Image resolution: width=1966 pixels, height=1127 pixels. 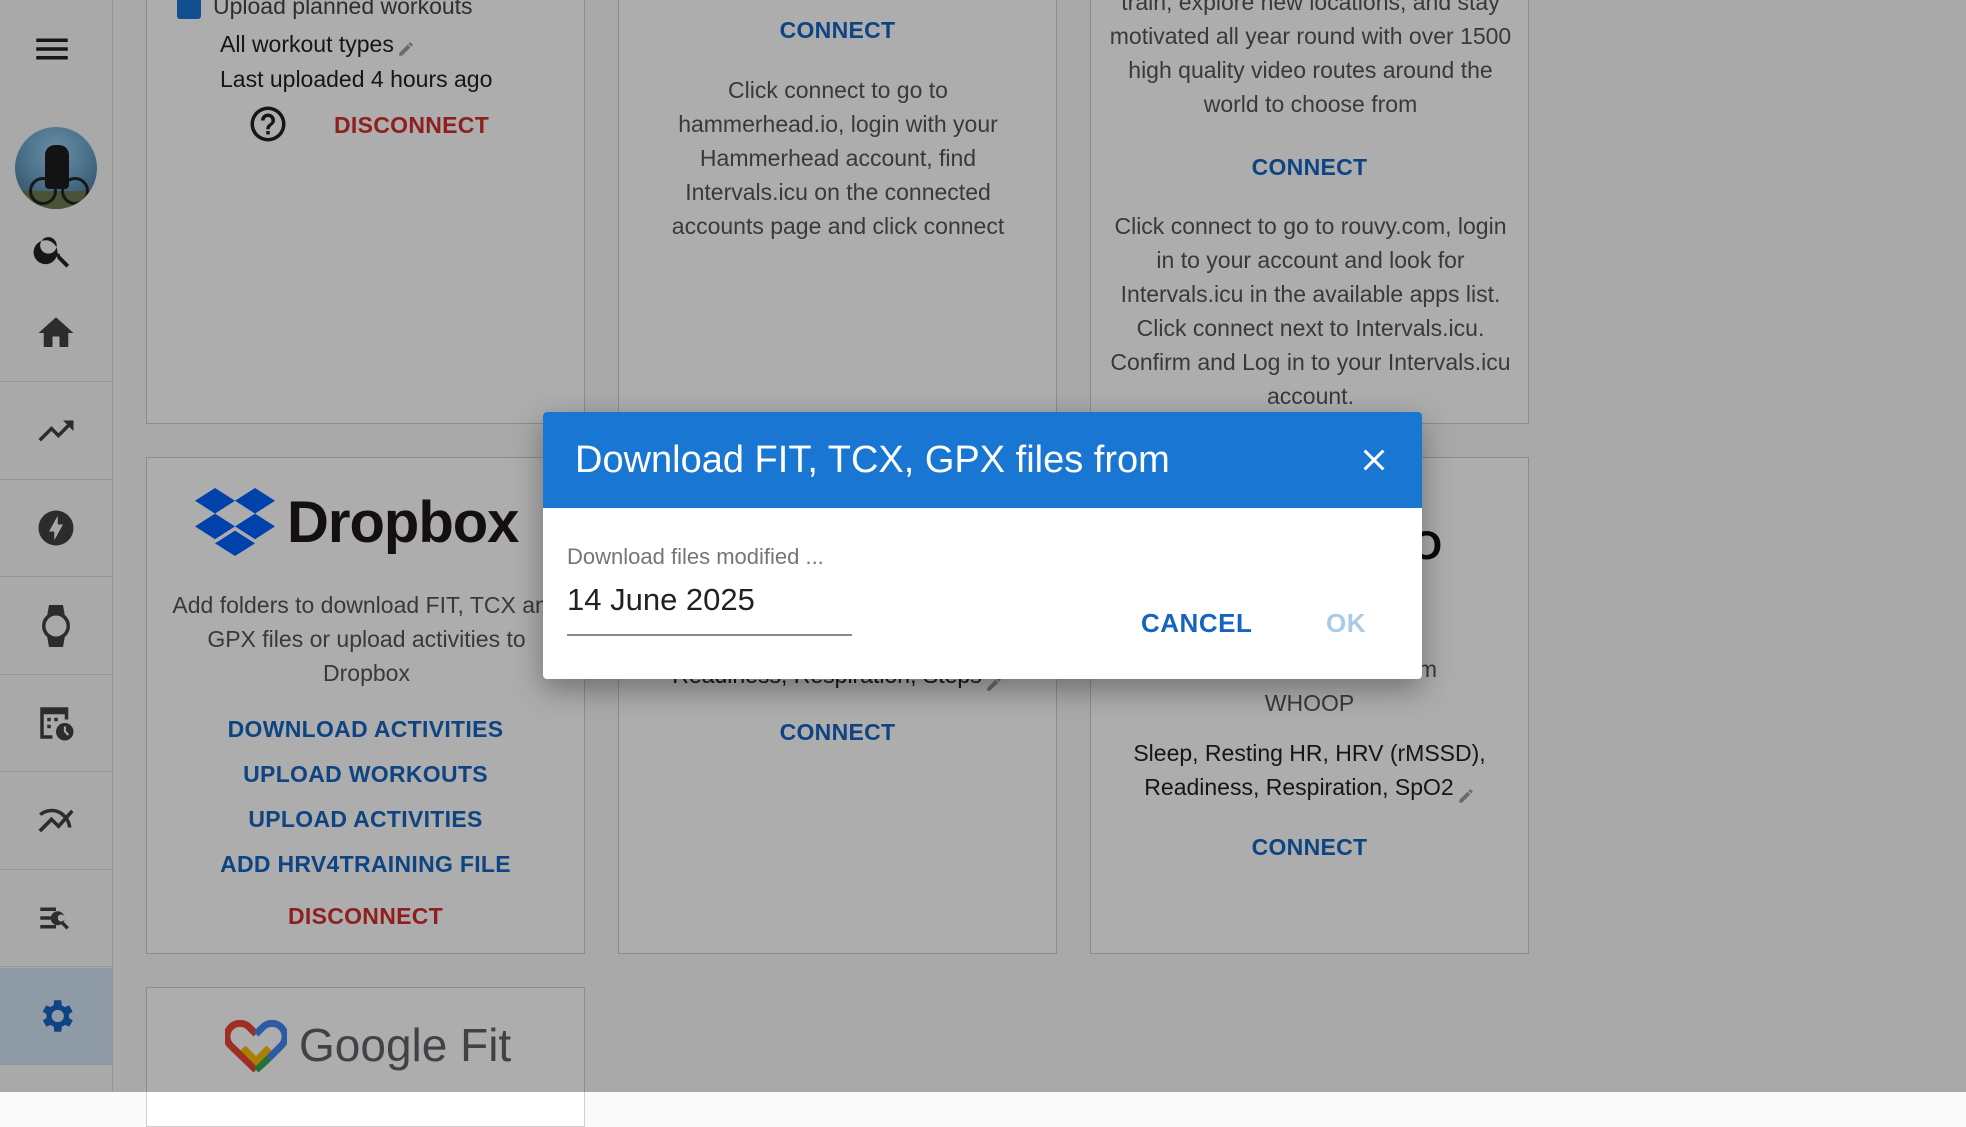 What do you see at coordinates (1374, 460) in the screenshot?
I see `close-icon` at bounding box center [1374, 460].